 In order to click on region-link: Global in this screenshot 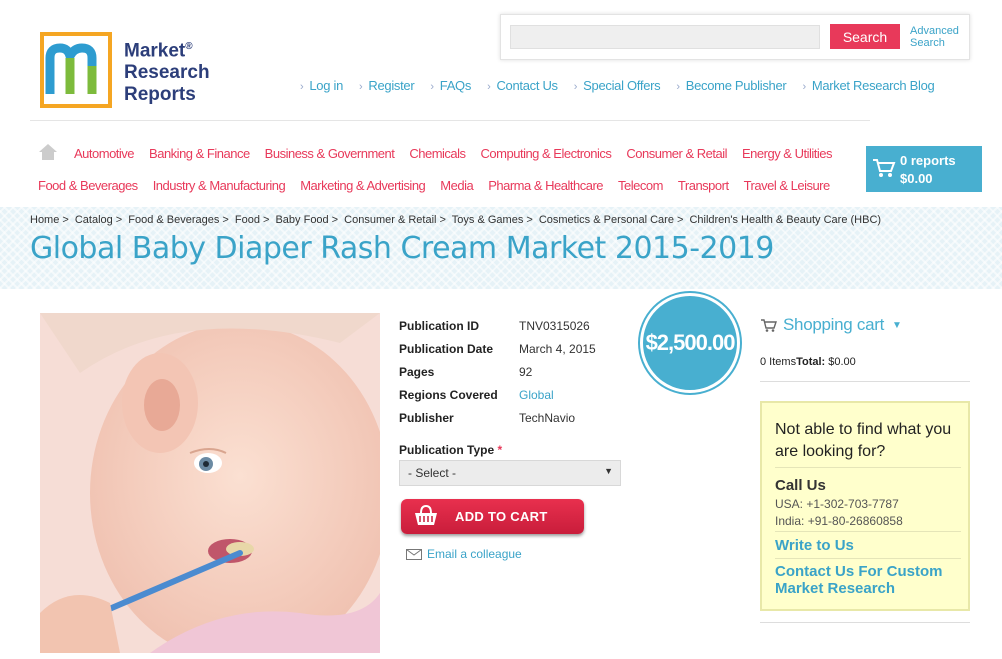, I will do `click(536, 395)`.